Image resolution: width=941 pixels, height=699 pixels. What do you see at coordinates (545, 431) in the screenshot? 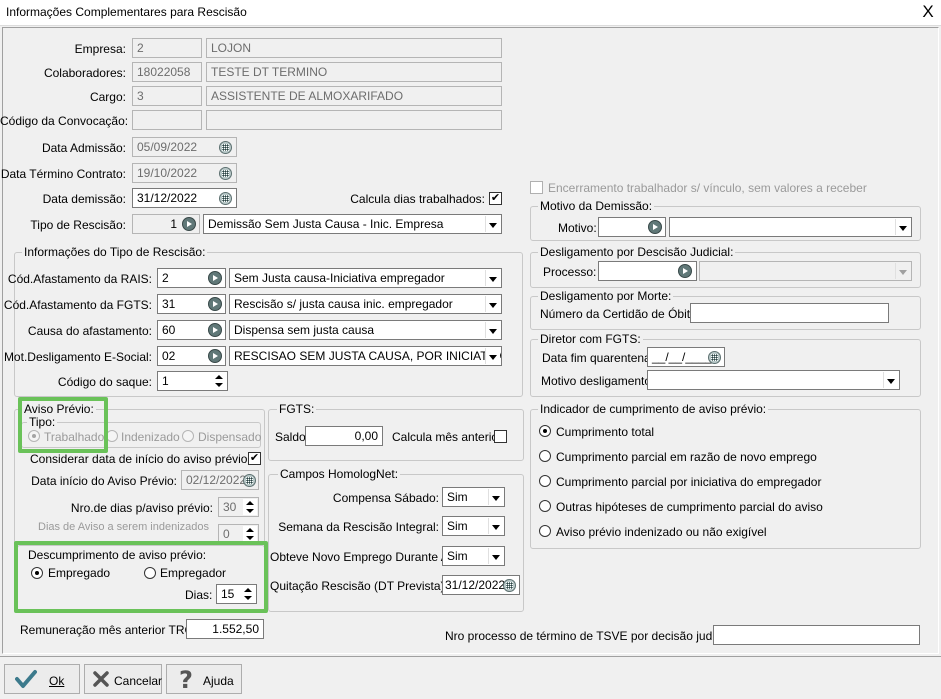
I see `radio-cumprimento-total` at bounding box center [545, 431].